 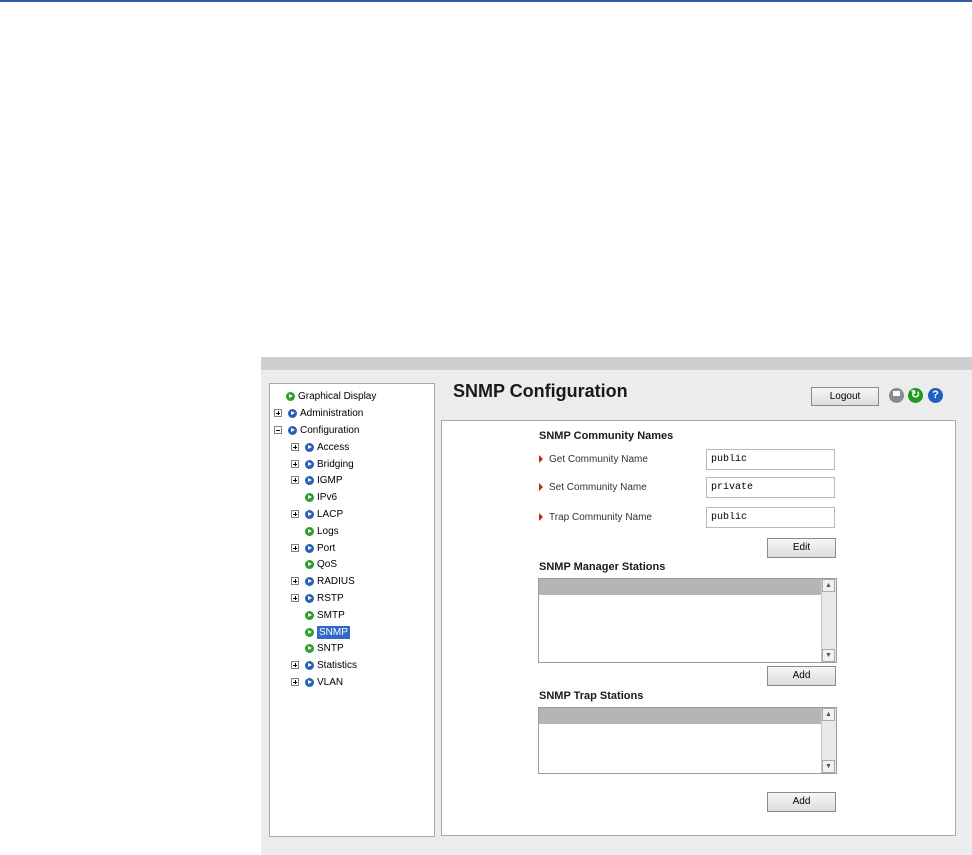 I want to click on help-icon: ?, so click(x=935, y=395).